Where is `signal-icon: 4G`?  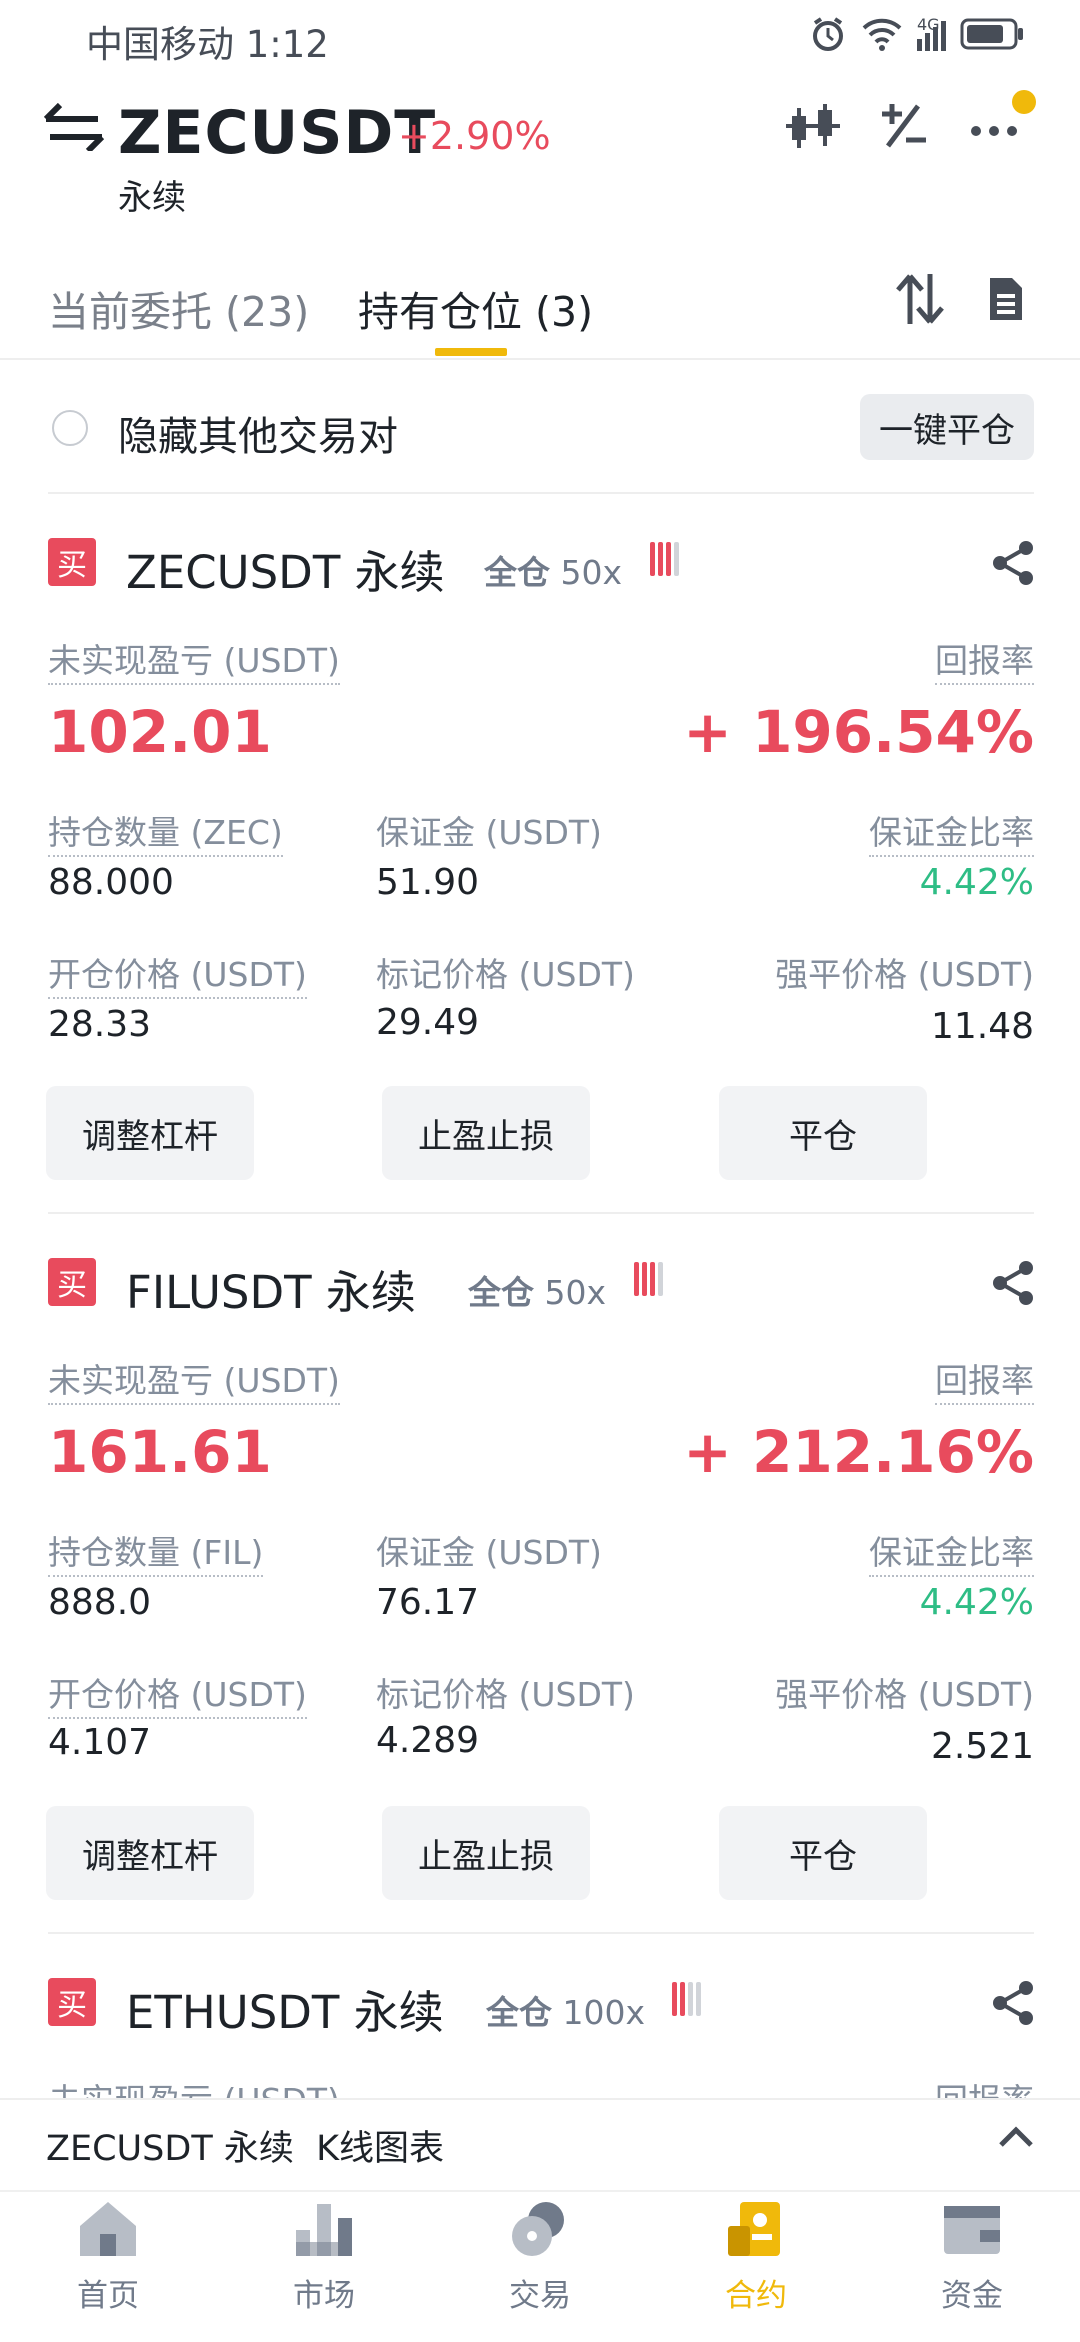 signal-icon: 4G is located at coordinates (931, 33).